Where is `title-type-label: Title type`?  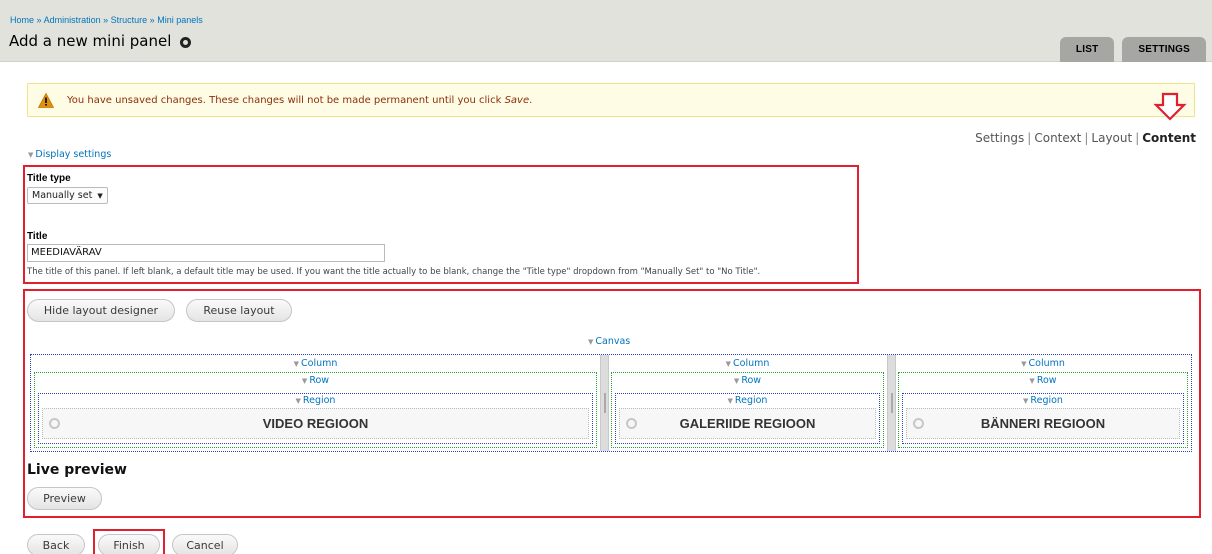 title-type-label: Title type is located at coordinates (49, 178).